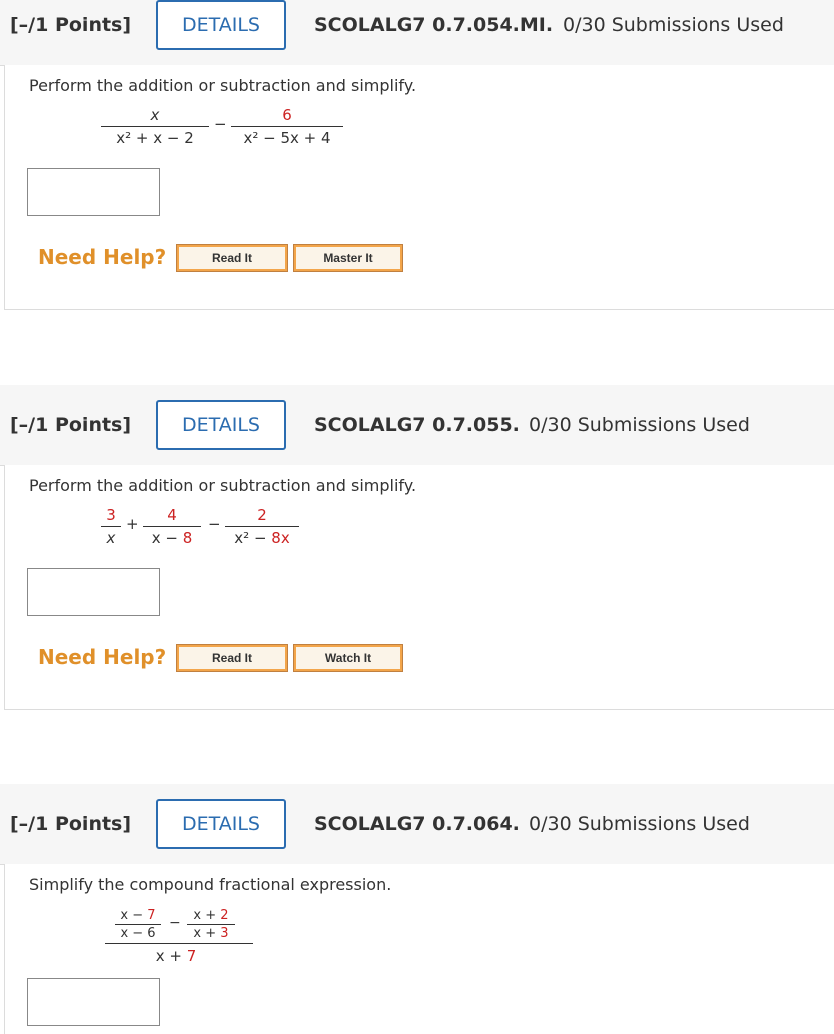  I want to click on outer-fraction-bar, so click(179, 943).